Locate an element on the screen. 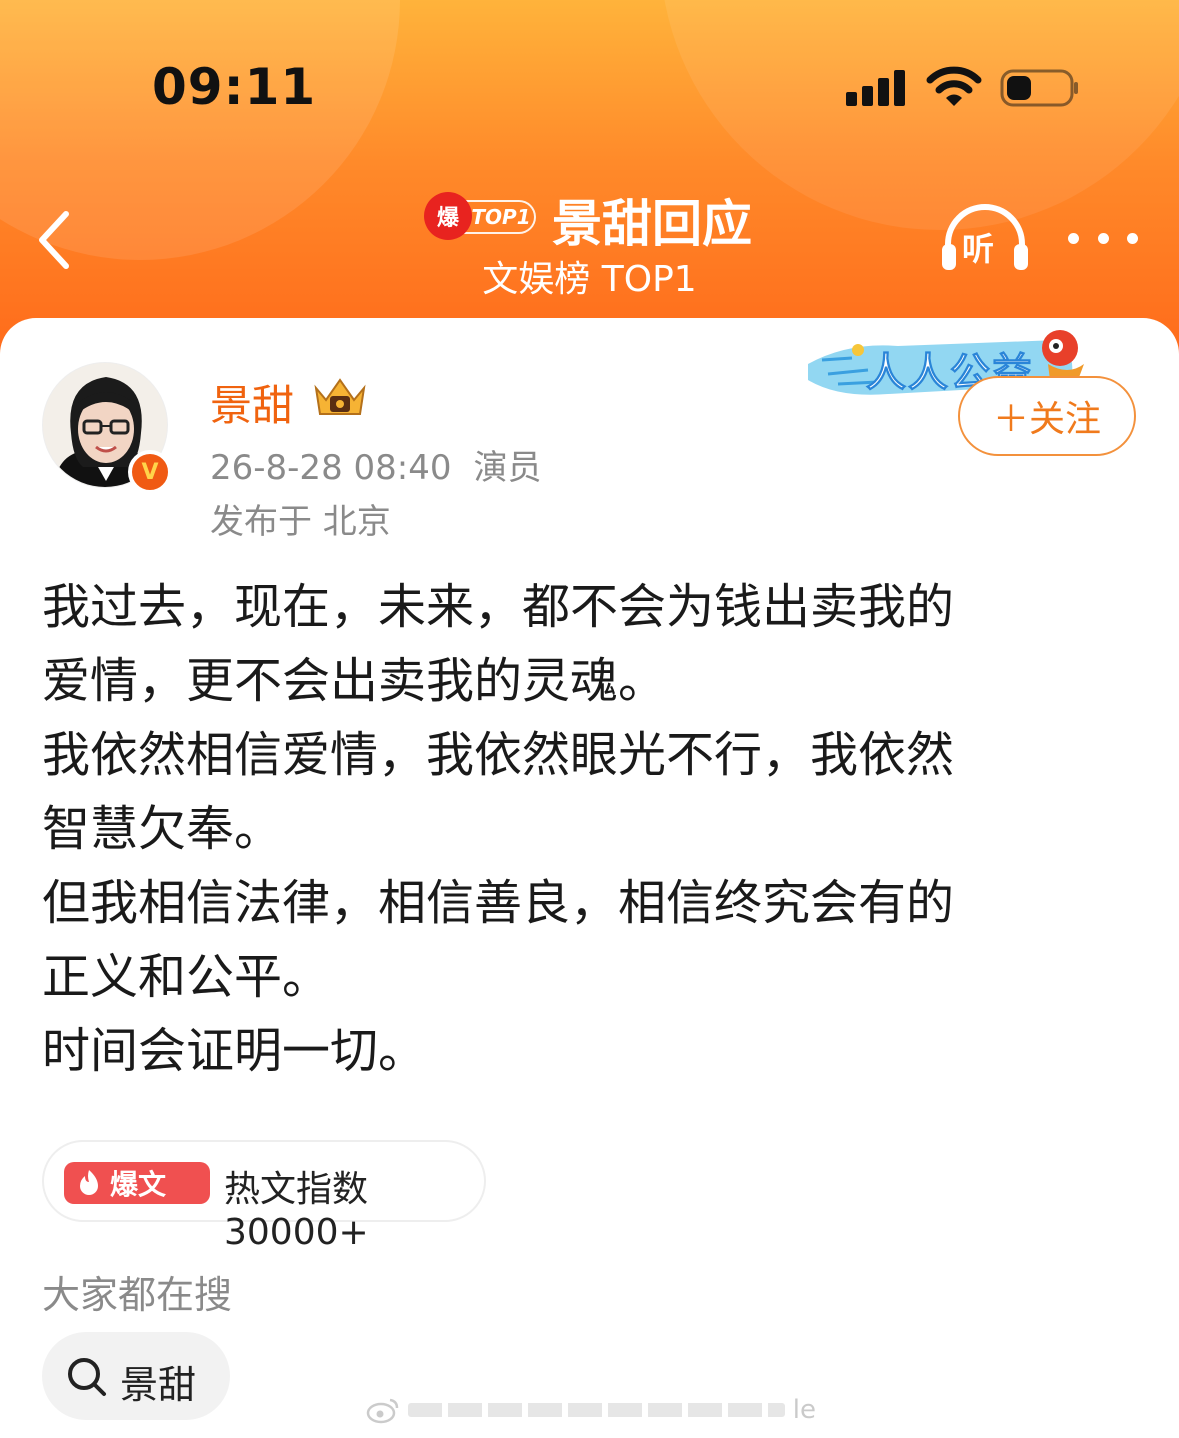 This screenshot has width=1179, height=1438. more-options-icon is located at coordinates (1103, 238).